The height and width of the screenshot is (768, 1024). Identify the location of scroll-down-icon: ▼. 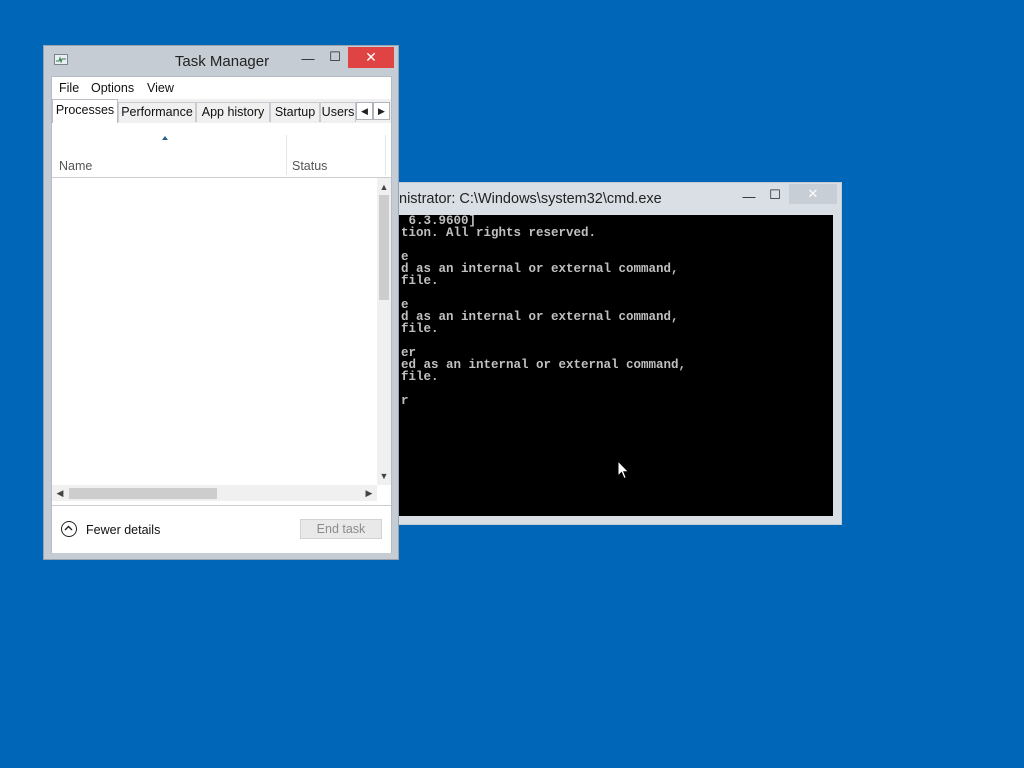
(384, 476).